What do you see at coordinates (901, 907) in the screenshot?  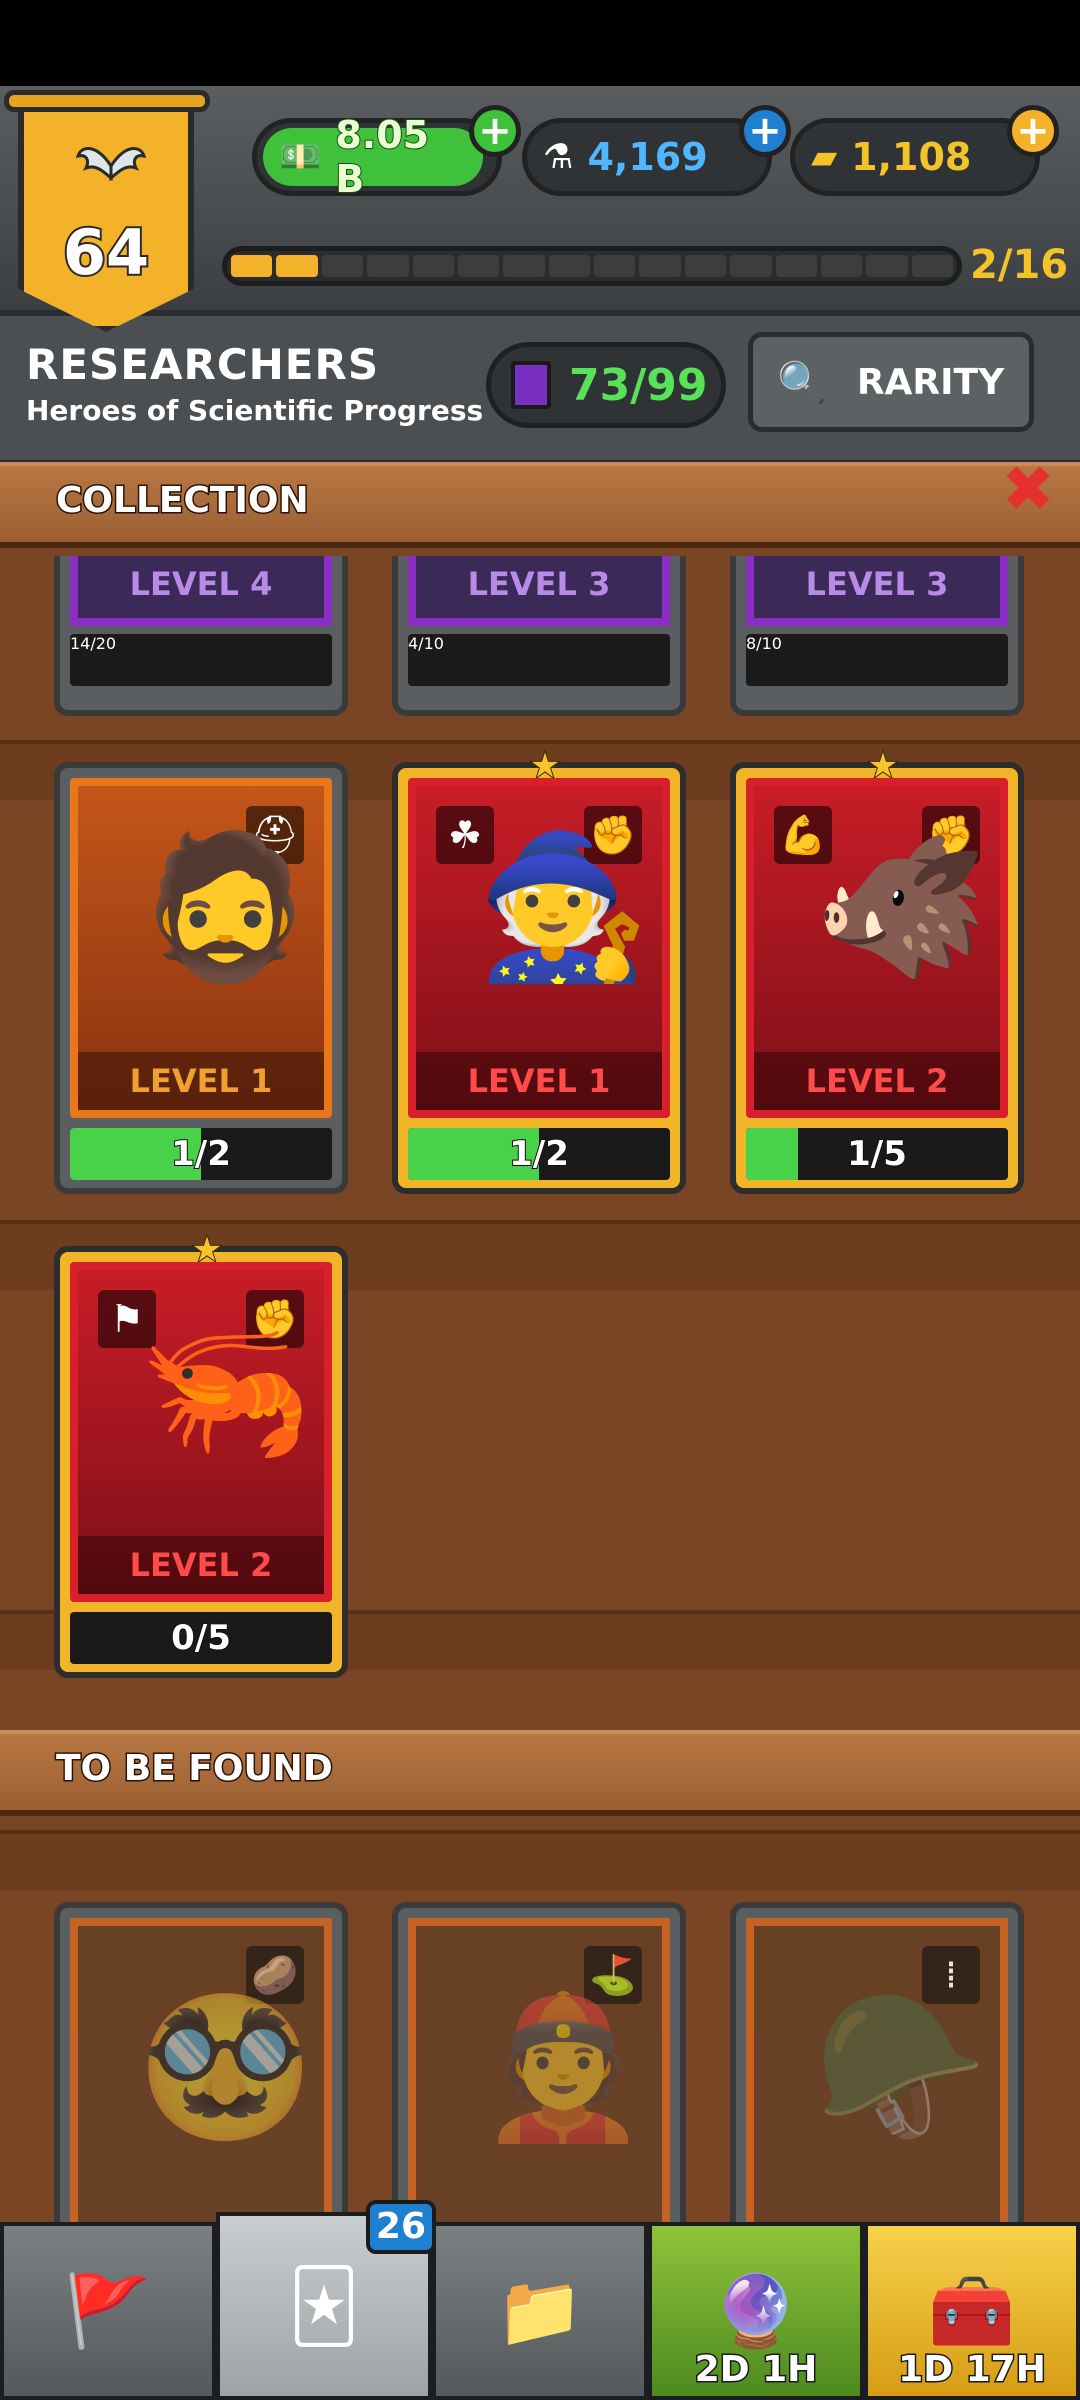 I see `hero-art: 🐗` at bounding box center [901, 907].